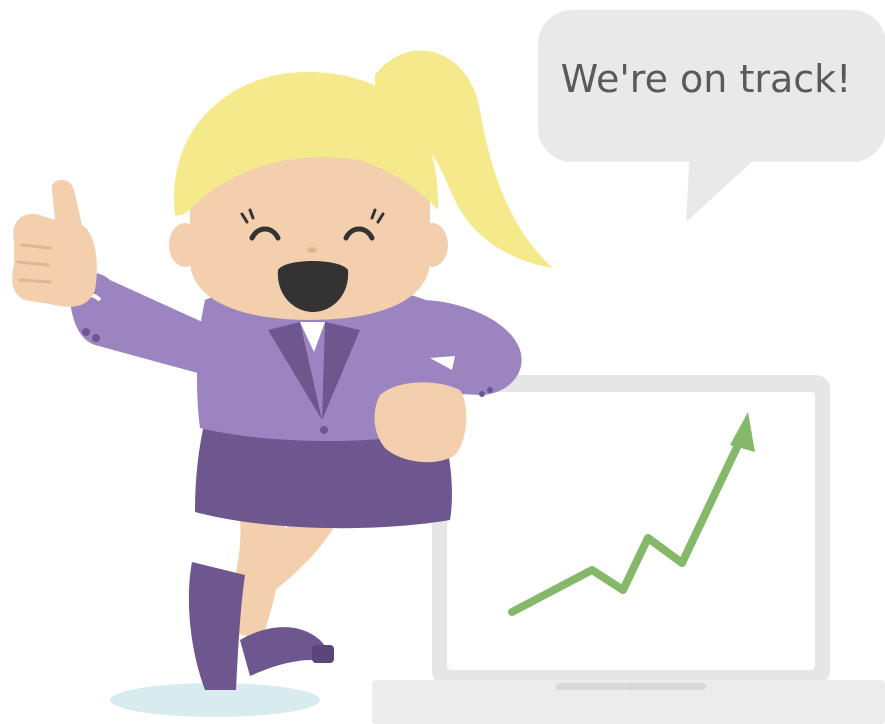 Image resolution: width=885 pixels, height=724 pixels. What do you see at coordinates (706, 79) in the screenshot?
I see `speech-bubble-text: We're on track!` at bounding box center [706, 79].